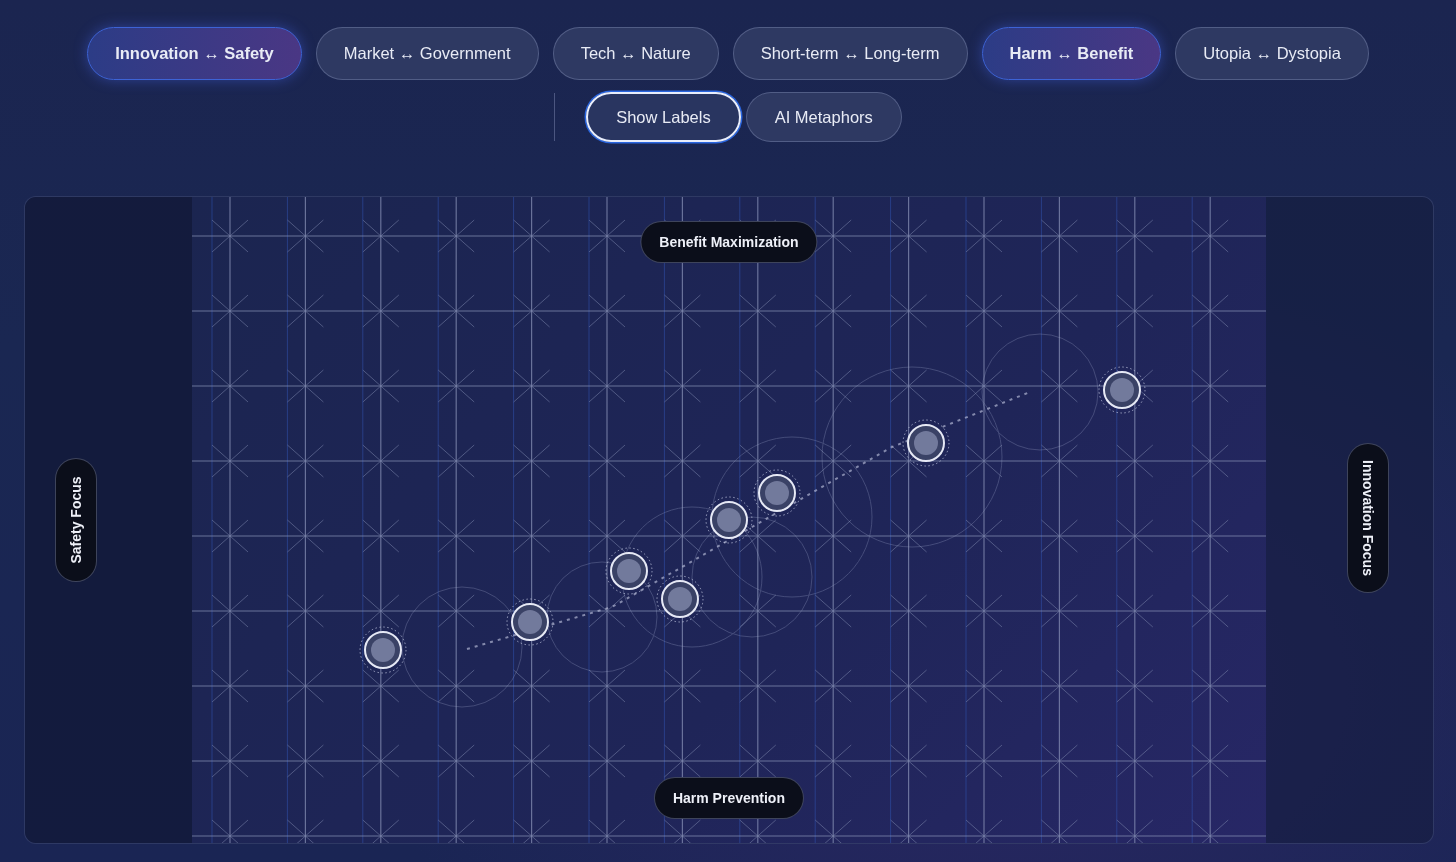 The width and height of the screenshot is (1456, 862). I want to click on axis-button: Market ↔ Government, so click(427, 53).